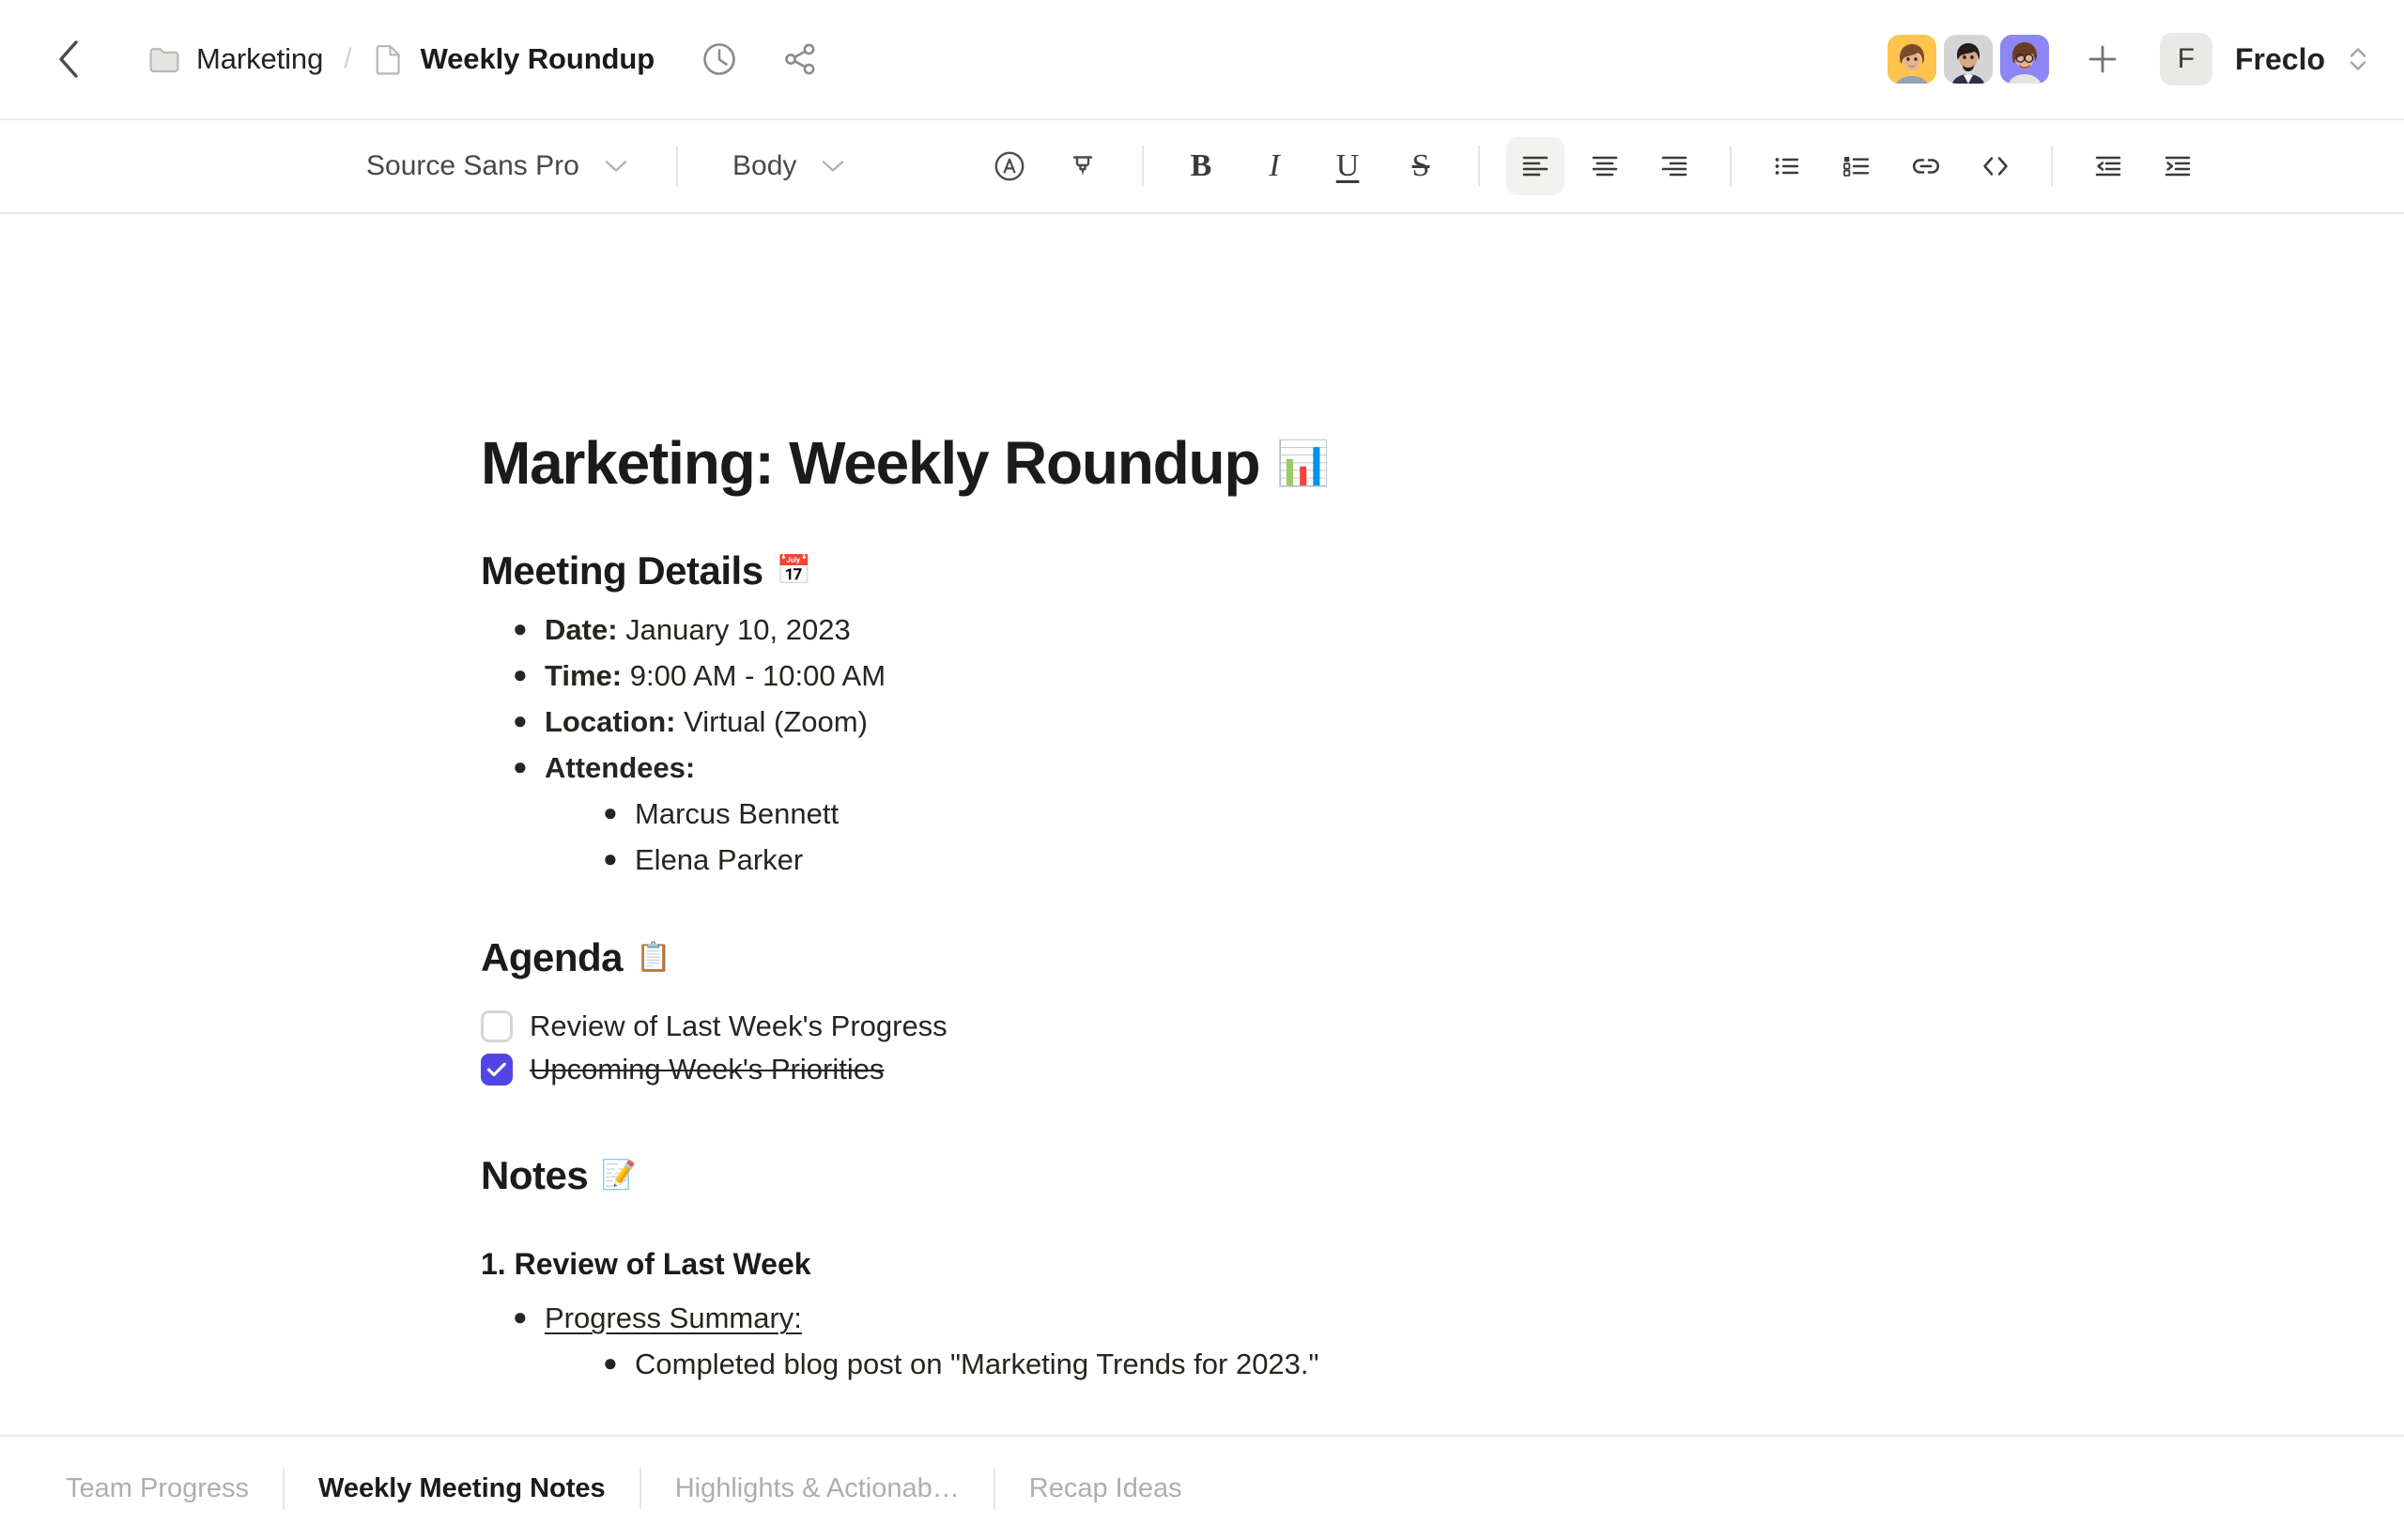 The image size is (2404, 1540). Describe the element at coordinates (2358, 59) in the screenshot. I see `chevron-up-down-icon` at that location.